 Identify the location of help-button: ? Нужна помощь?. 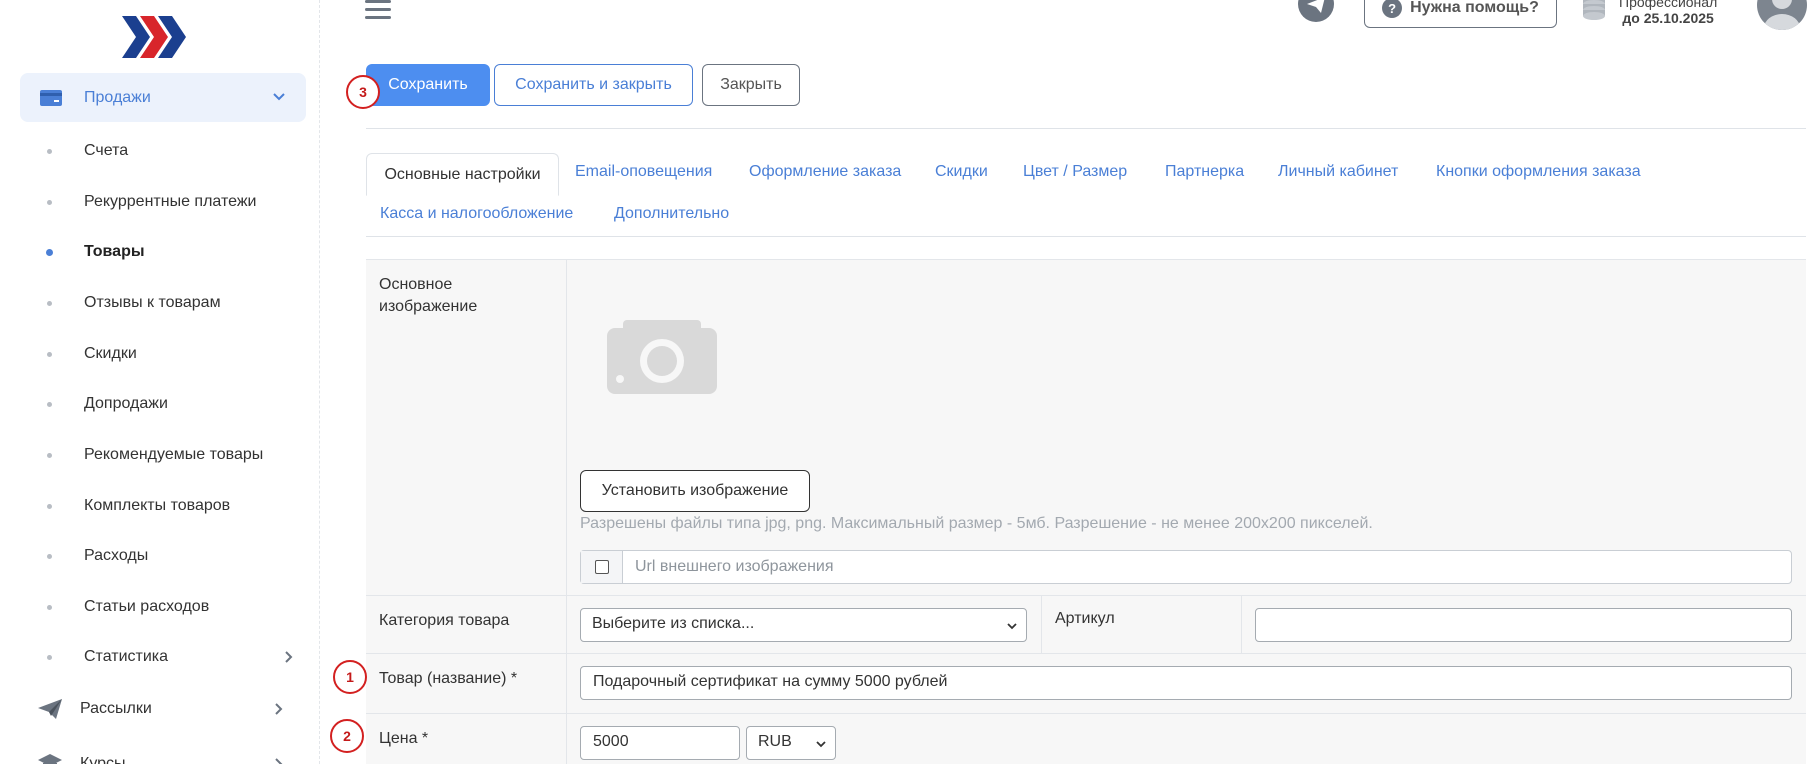
(1460, 14).